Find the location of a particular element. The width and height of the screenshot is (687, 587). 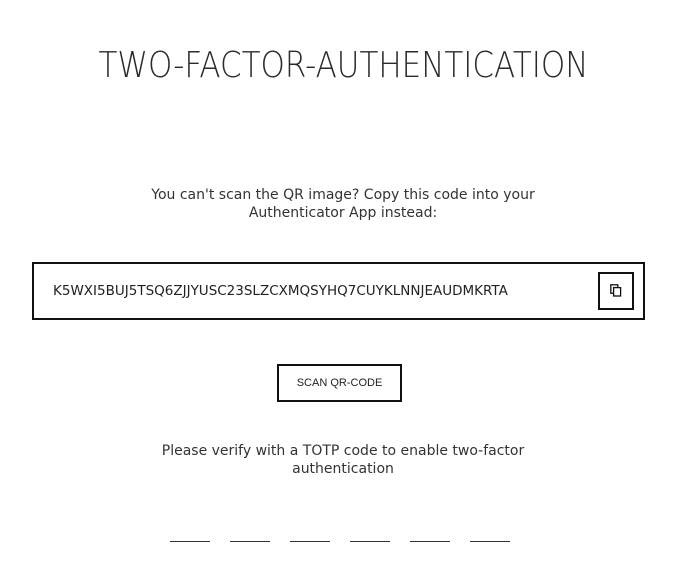

scan-qr-code-button: SCAN QR-CODE is located at coordinates (339, 383).